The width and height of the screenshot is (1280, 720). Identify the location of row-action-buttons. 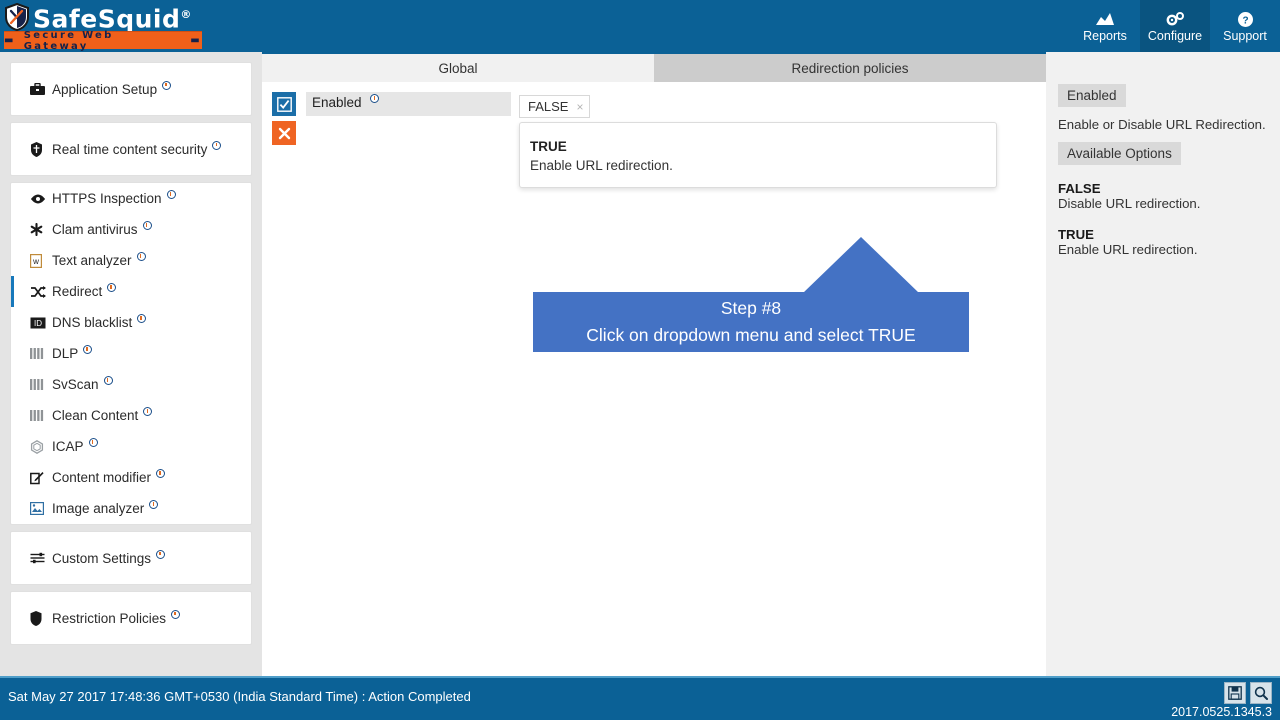
(289, 121).